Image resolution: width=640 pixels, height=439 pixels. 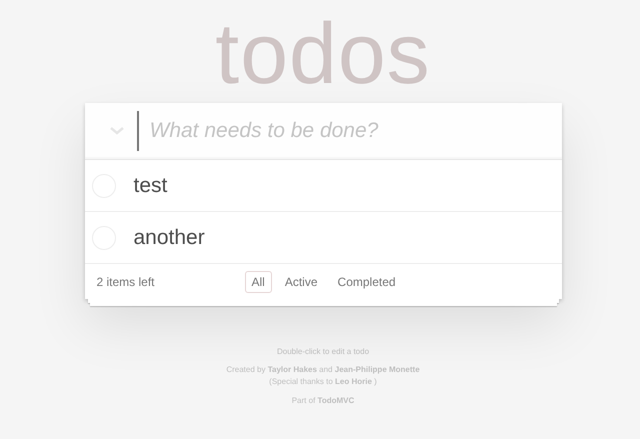 What do you see at coordinates (126, 281) in the screenshot?
I see `items-left-count: 2 items left` at bounding box center [126, 281].